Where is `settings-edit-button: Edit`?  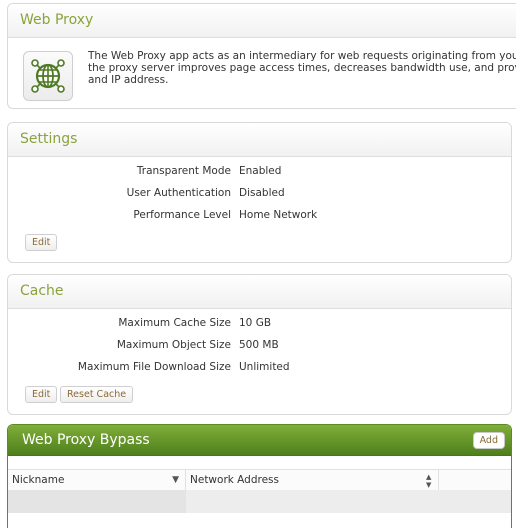
settings-edit-button: Edit is located at coordinates (41, 242).